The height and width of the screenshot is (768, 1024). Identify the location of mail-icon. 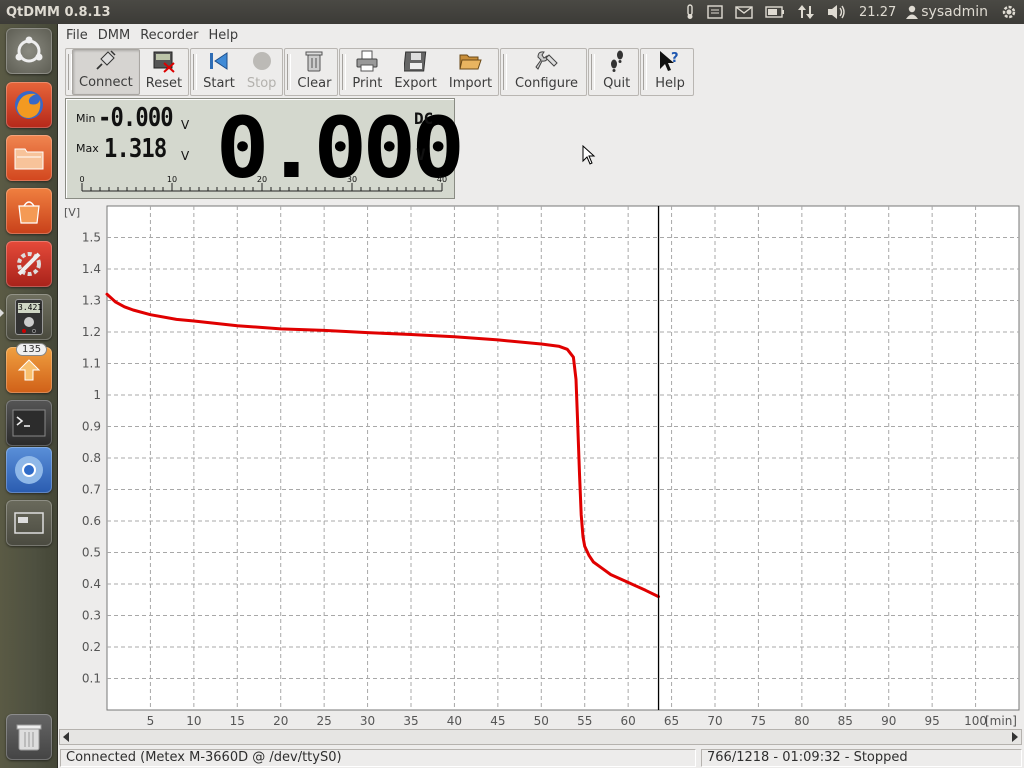
(744, 12).